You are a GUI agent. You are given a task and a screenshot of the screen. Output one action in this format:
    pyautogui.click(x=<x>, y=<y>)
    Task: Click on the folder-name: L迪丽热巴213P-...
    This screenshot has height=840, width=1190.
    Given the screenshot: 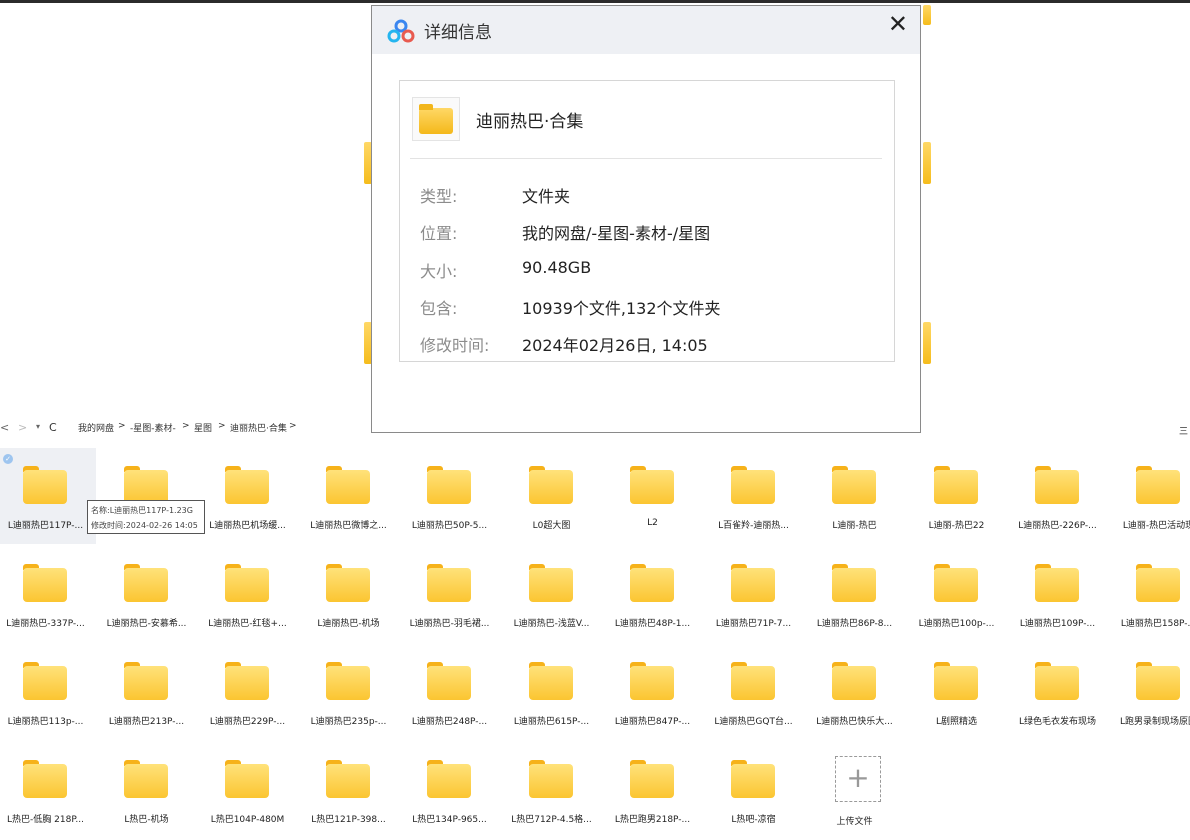 What is the action you would take?
    pyautogui.click(x=146, y=722)
    